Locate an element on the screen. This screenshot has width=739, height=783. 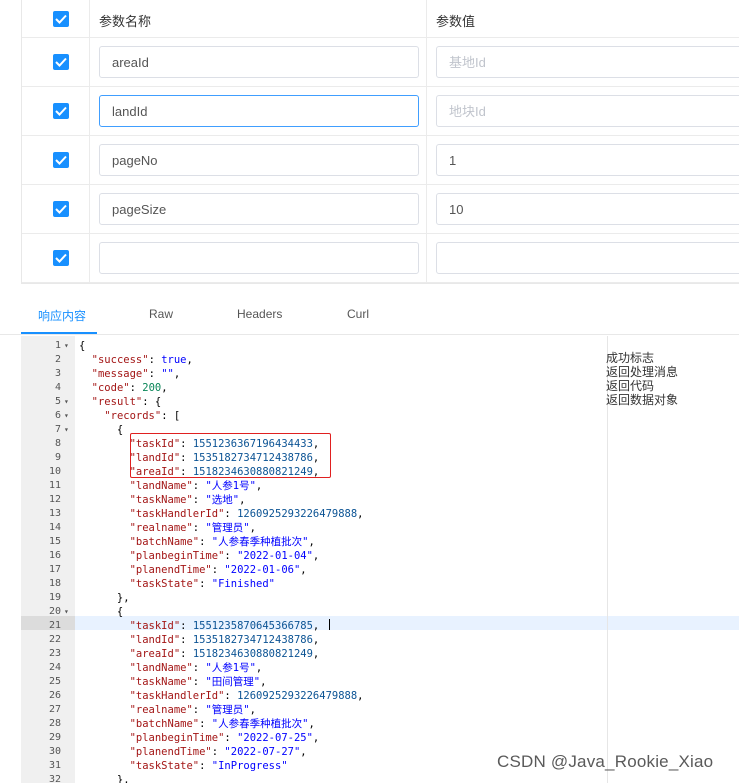
tab-headers: Headers is located at coordinates (259, 314).